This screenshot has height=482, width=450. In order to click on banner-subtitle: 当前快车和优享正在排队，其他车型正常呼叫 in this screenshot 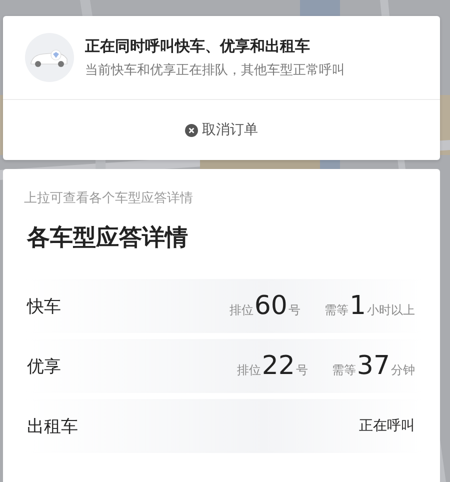, I will do `click(215, 70)`.